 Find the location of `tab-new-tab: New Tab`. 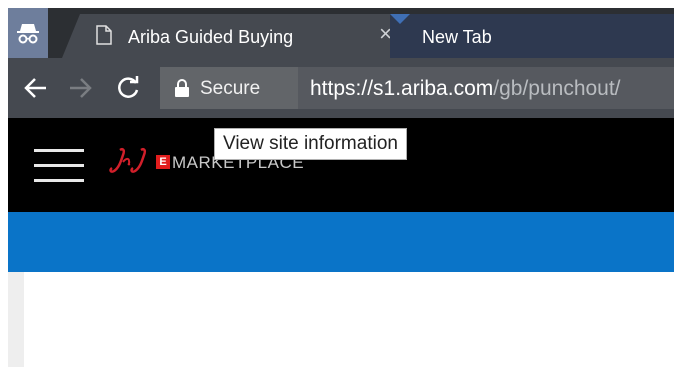

tab-new-tab: New Tab is located at coordinates (532, 36).